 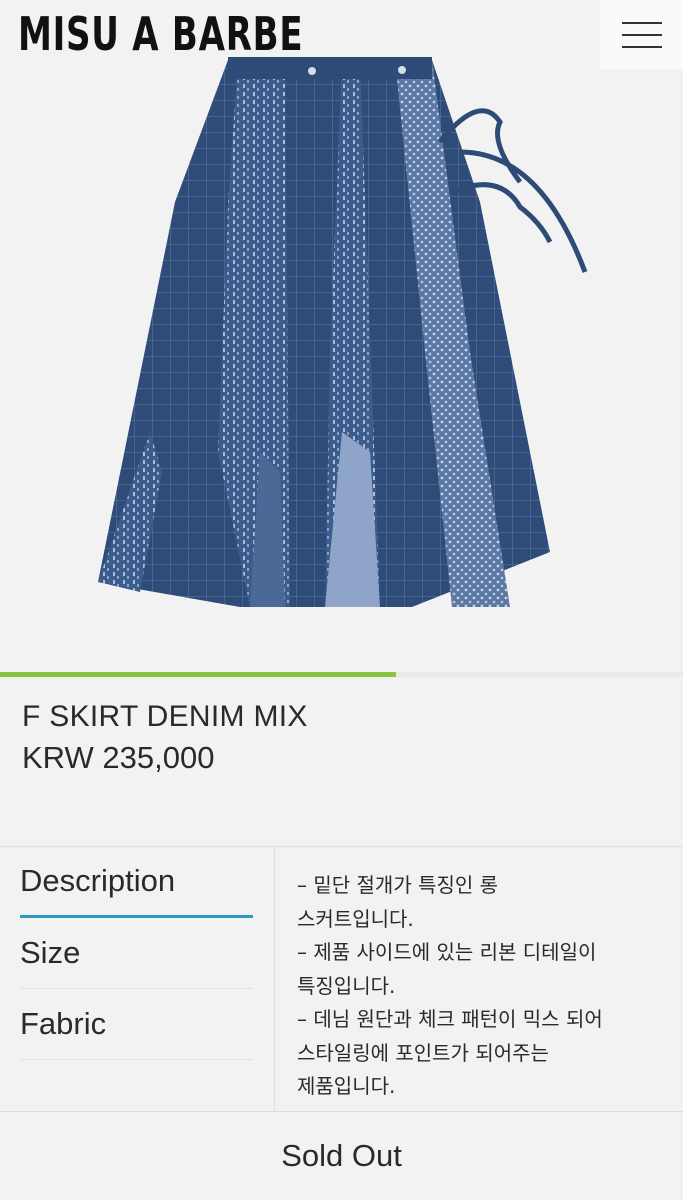 What do you see at coordinates (355, 918) in the screenshot?
I see `description-line: 스커트입니다.` at bounding box center [355, 918].